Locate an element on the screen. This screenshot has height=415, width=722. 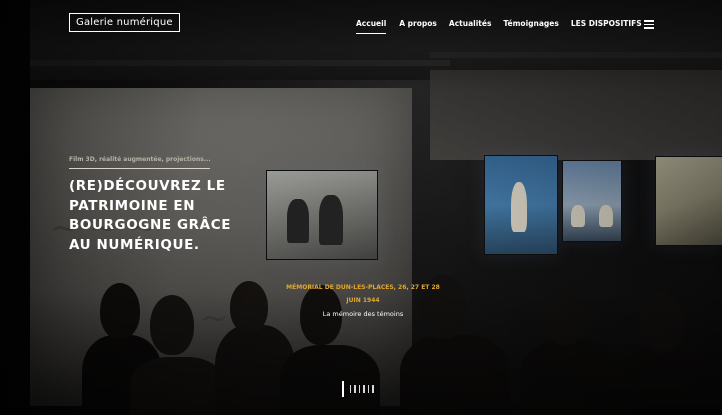
headline-line: AU NUMÉRIQUE. is located at coordinates (134, 244).